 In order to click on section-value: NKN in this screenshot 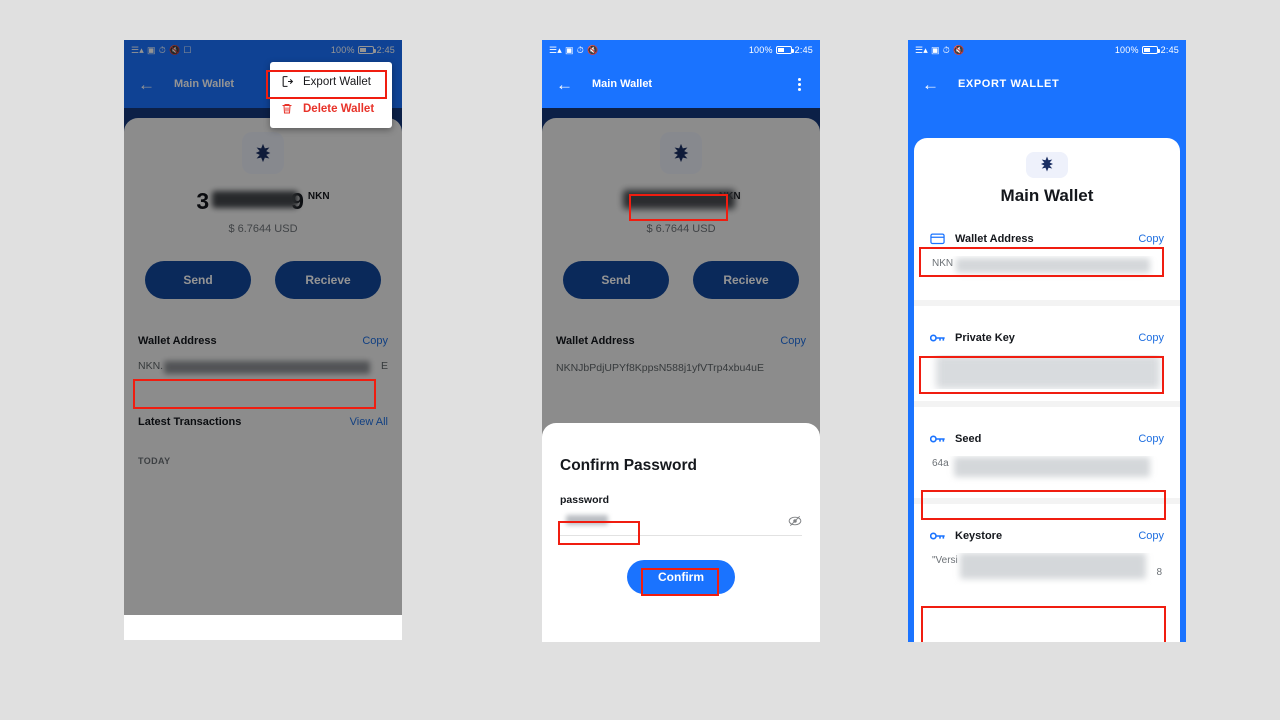, I will do `click(1047, 269)`.